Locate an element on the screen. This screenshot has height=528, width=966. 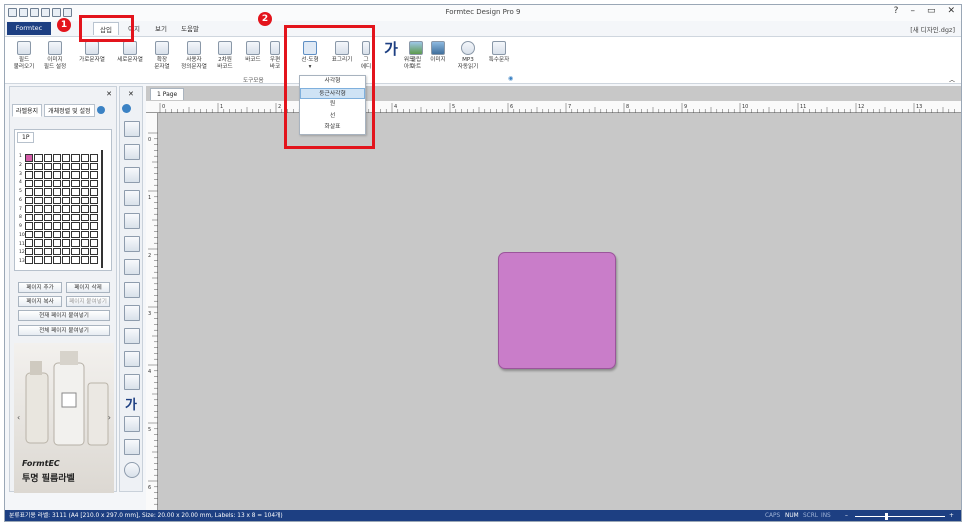
image-field-tool-icon is located at coordinates (132, 152).